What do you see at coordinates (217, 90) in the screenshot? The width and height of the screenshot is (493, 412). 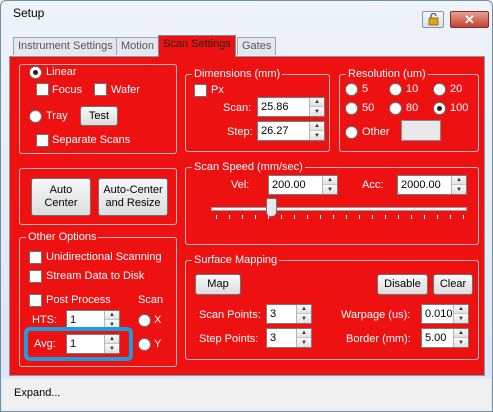 I see `px-label: Px` at bounding box center [217, 90].